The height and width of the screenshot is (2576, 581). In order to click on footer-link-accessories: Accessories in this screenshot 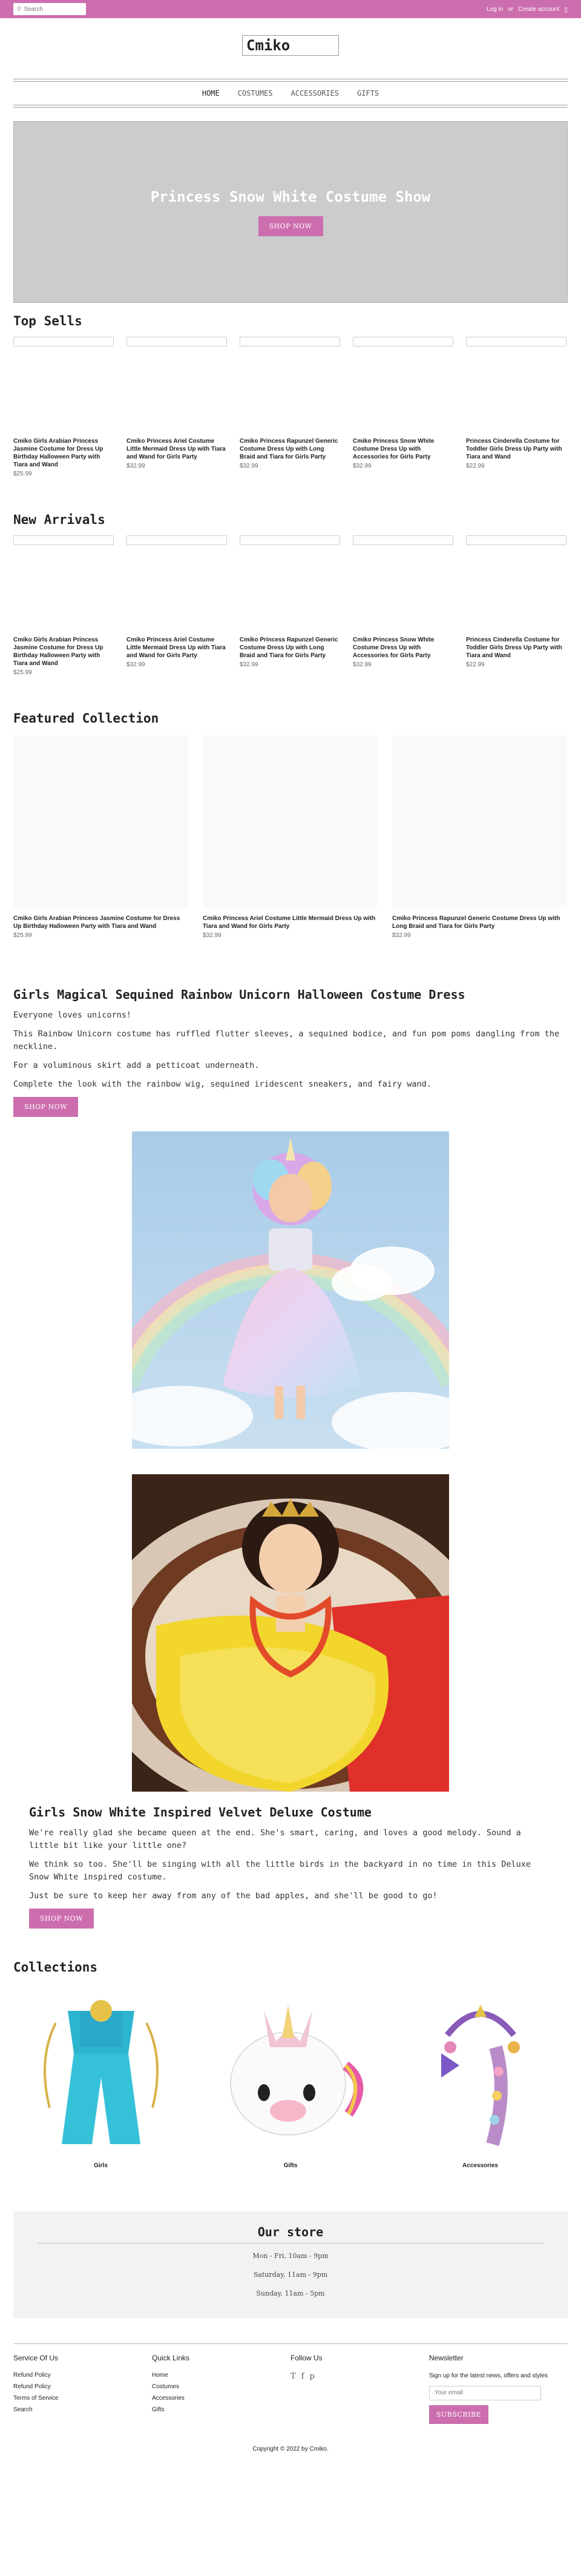, I will do `click(221, 2398)`.